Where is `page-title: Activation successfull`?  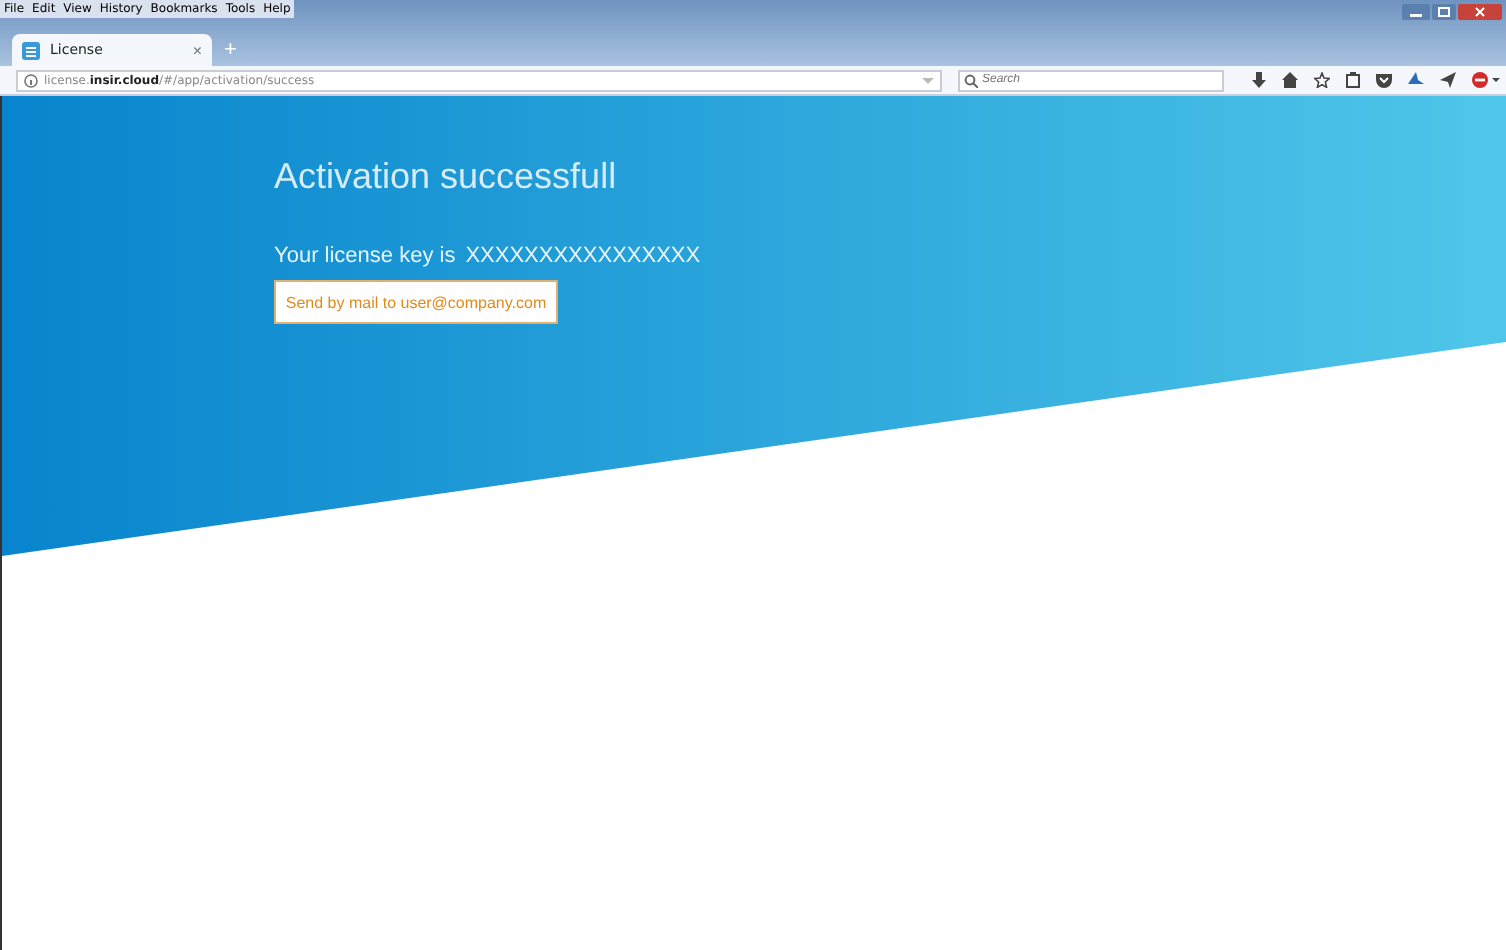
page-title: Activation successfull is located at coordinates (445, 176).